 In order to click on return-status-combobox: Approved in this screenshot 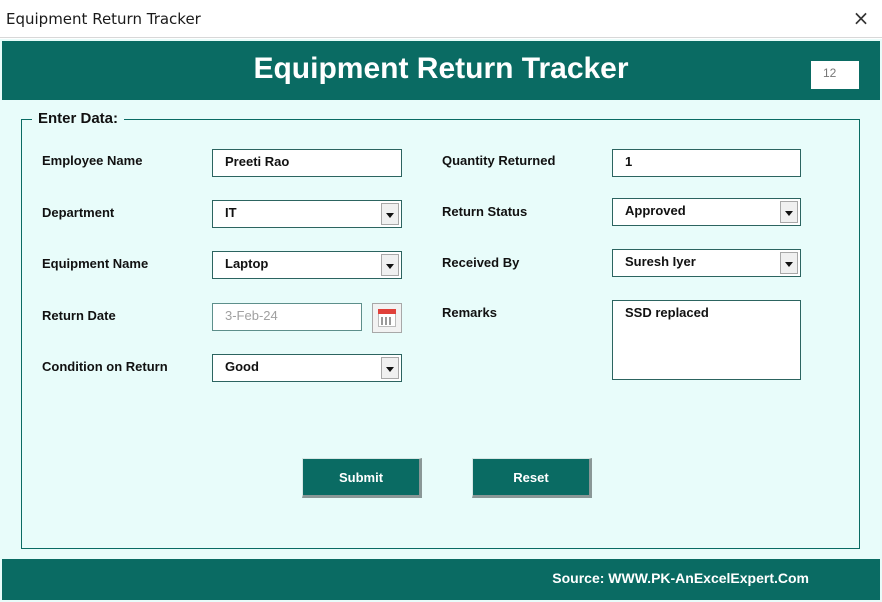, I will do `click(706, 212)`.